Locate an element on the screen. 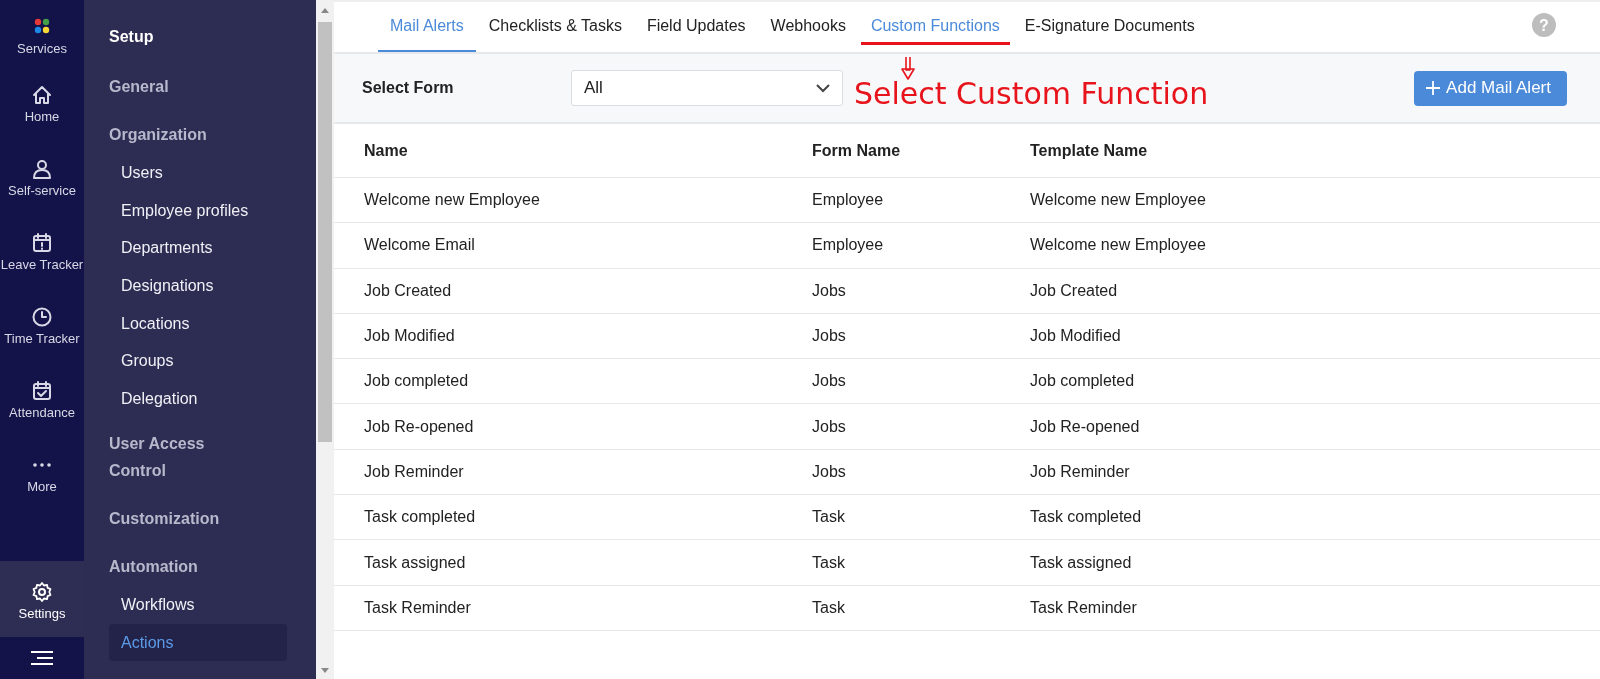  sidebar-title: Setup is located at coordinates (132, 37).